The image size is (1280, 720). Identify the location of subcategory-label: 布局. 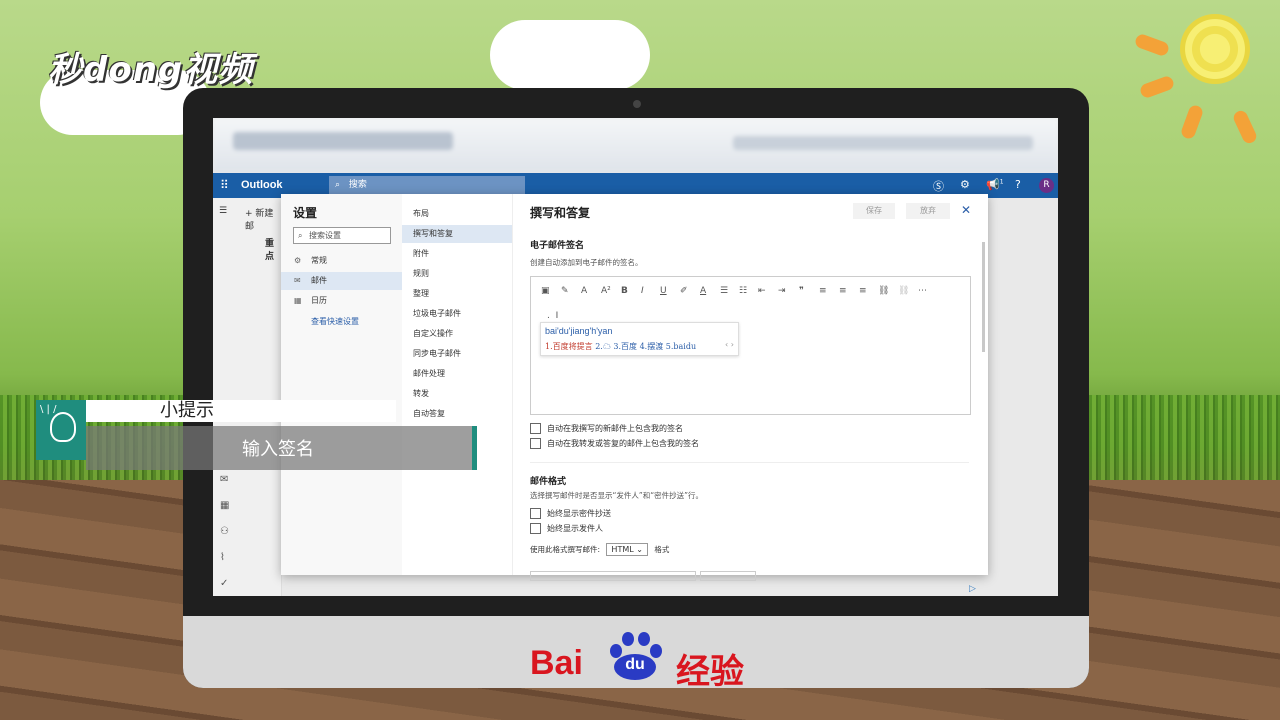
(421, 213).